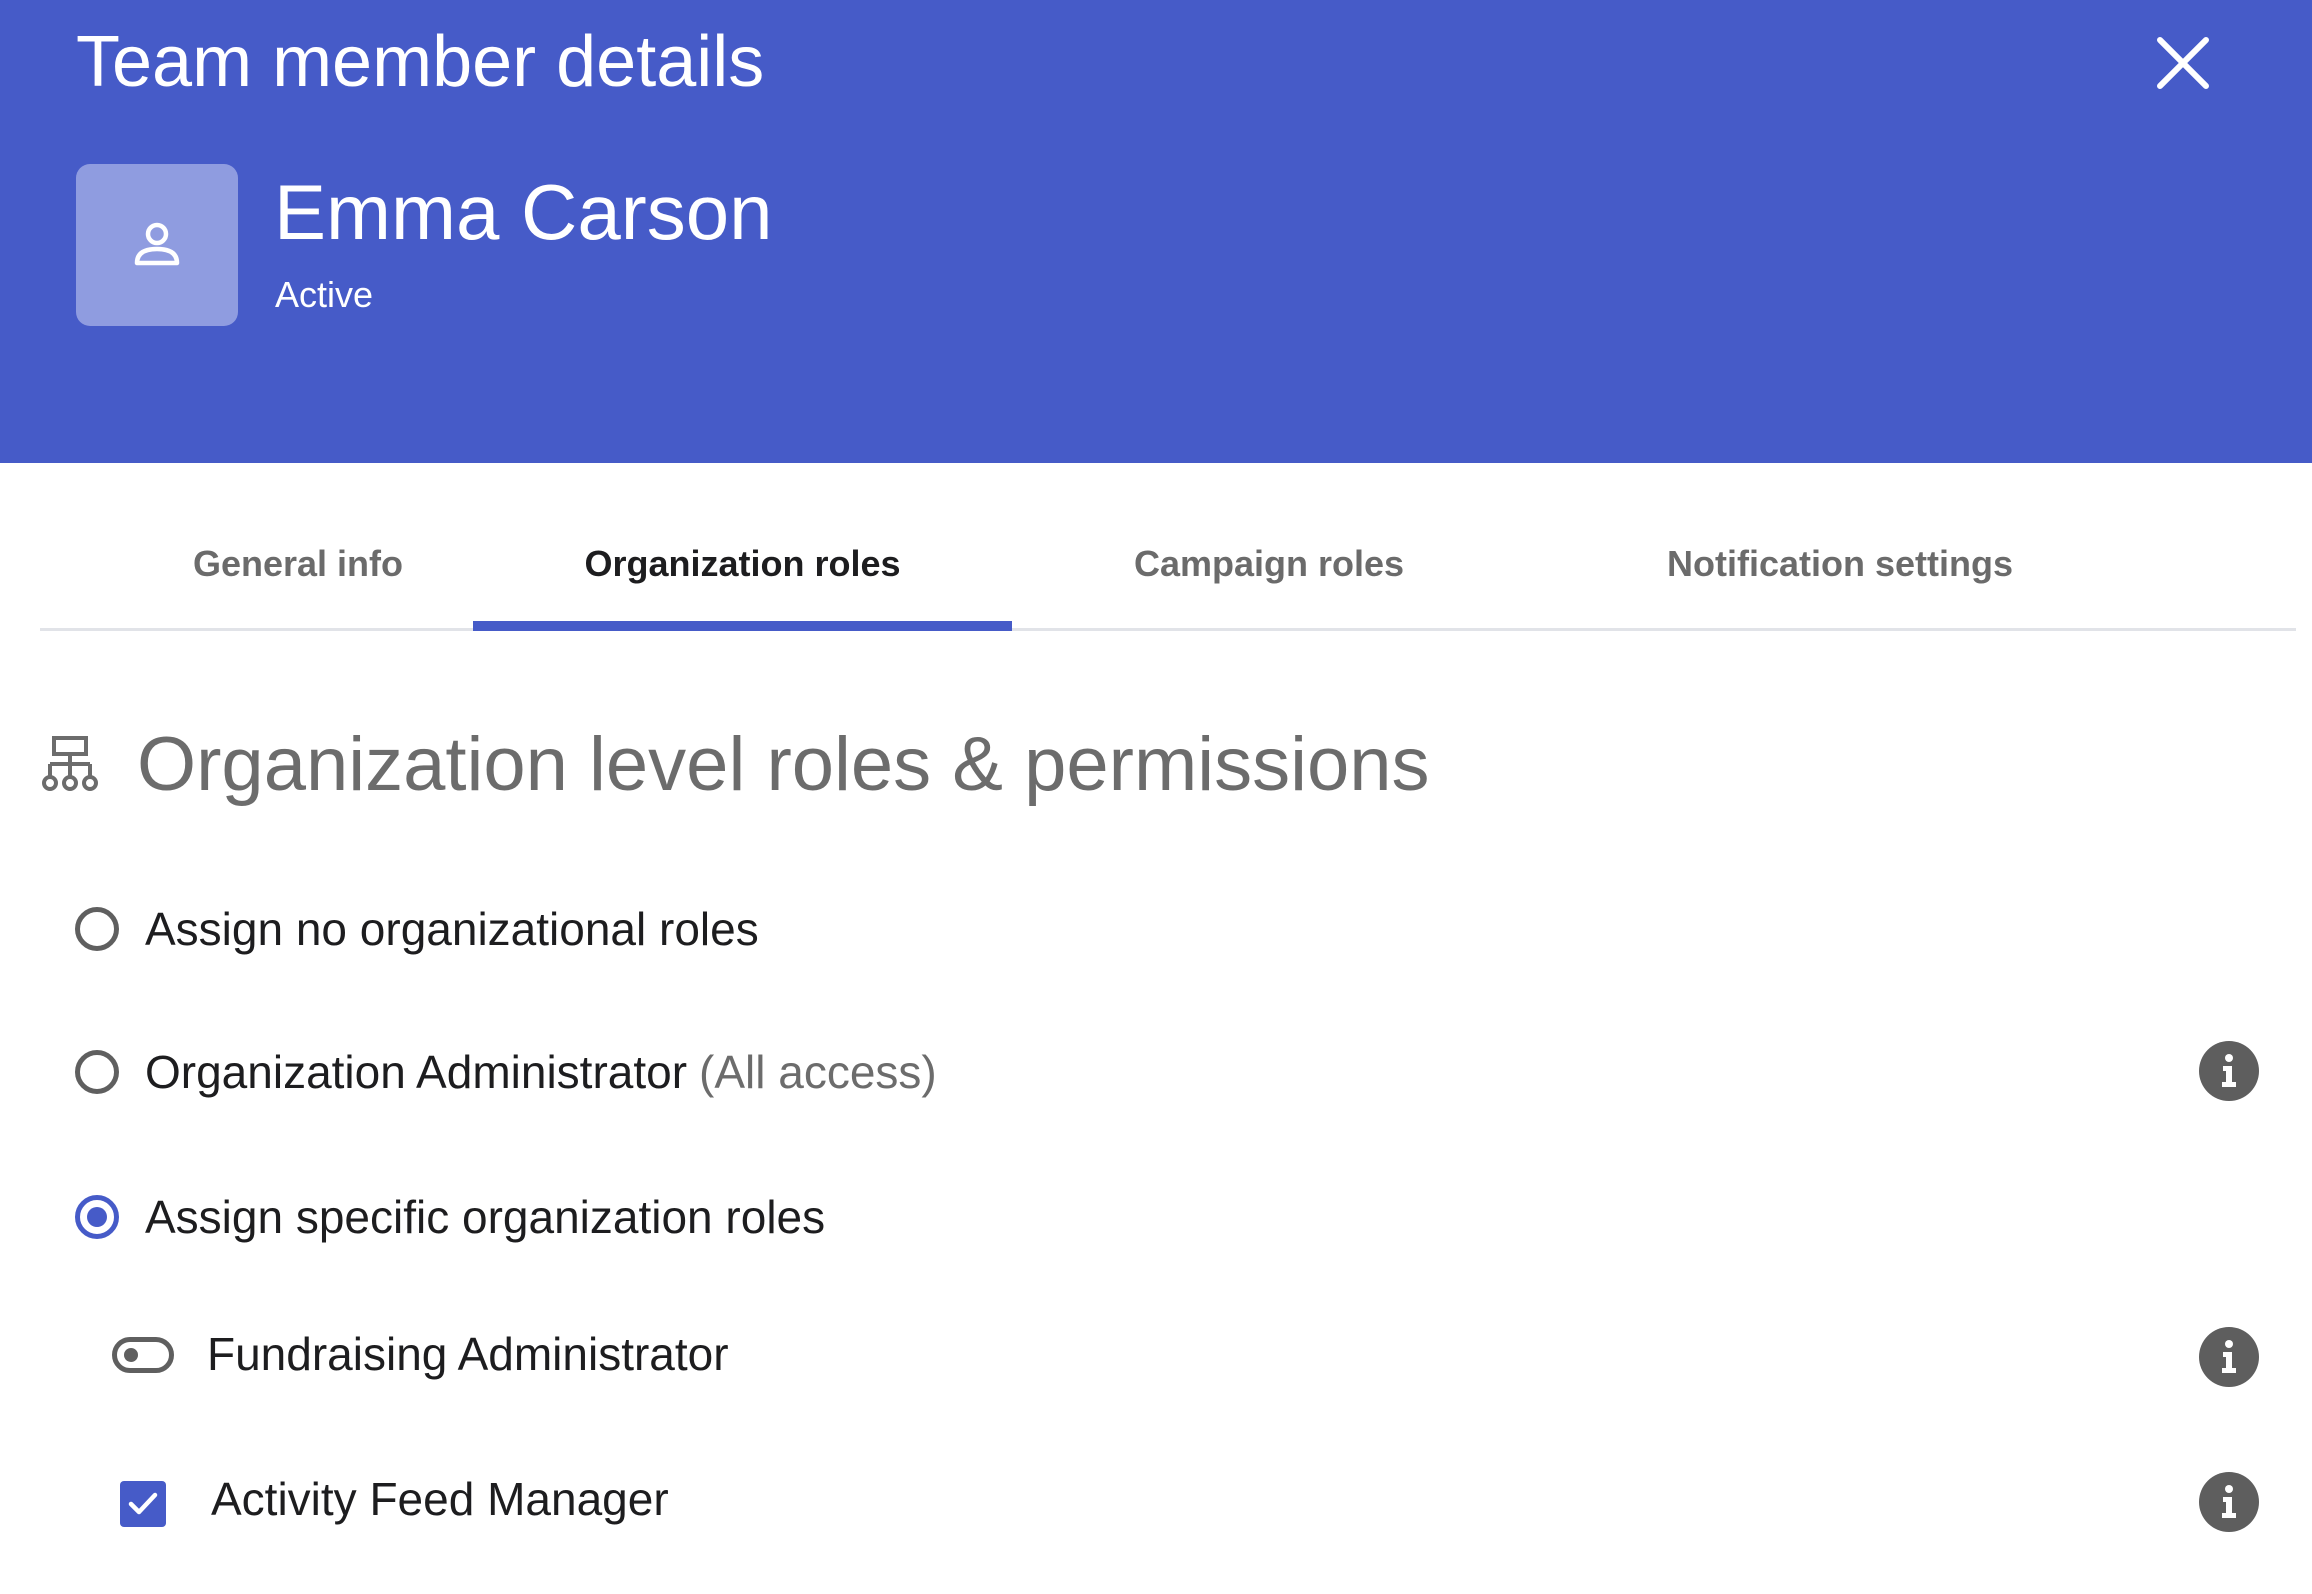  I want to click on radio-no-roles, so click(97, 929).